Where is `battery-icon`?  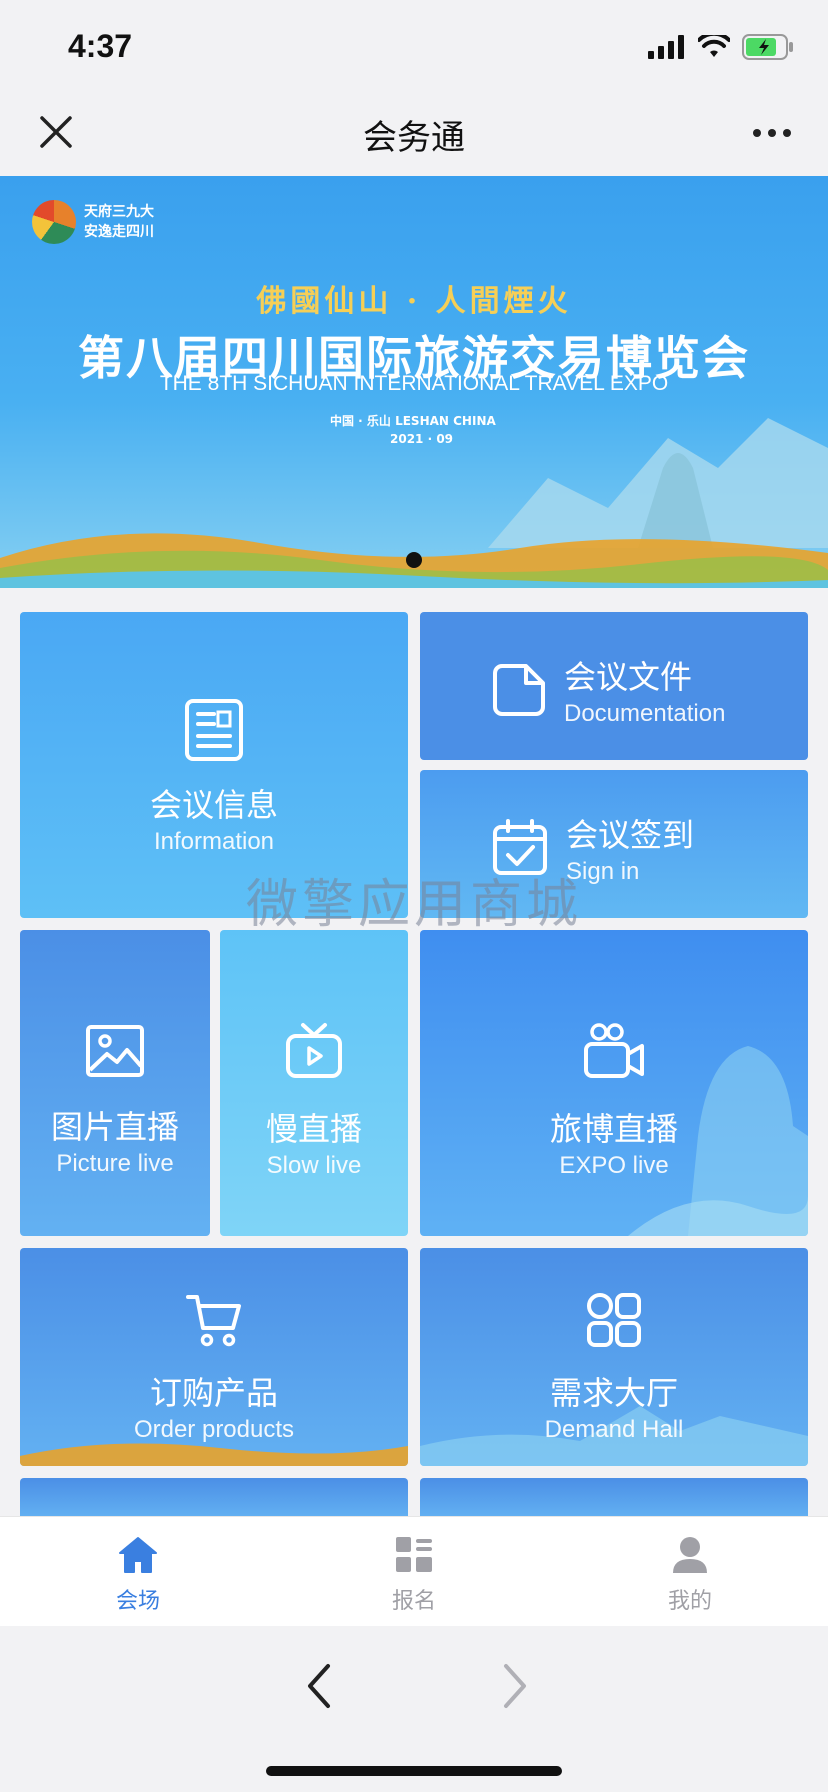
battery-icon is located at coordinates (767, 47).